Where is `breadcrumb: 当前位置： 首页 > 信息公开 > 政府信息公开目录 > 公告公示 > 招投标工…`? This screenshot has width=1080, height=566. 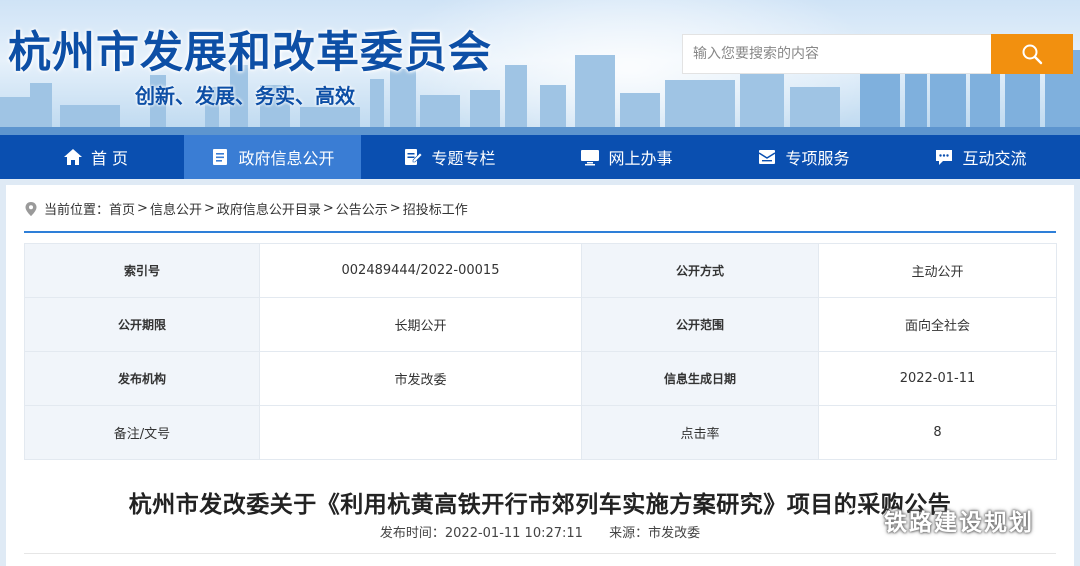
breadcrumb: 当前位置： 首页 > 信息公开 > 政府信息公开目录 > 公告公示 > 招投标工… is located at coordinates (246, 208).